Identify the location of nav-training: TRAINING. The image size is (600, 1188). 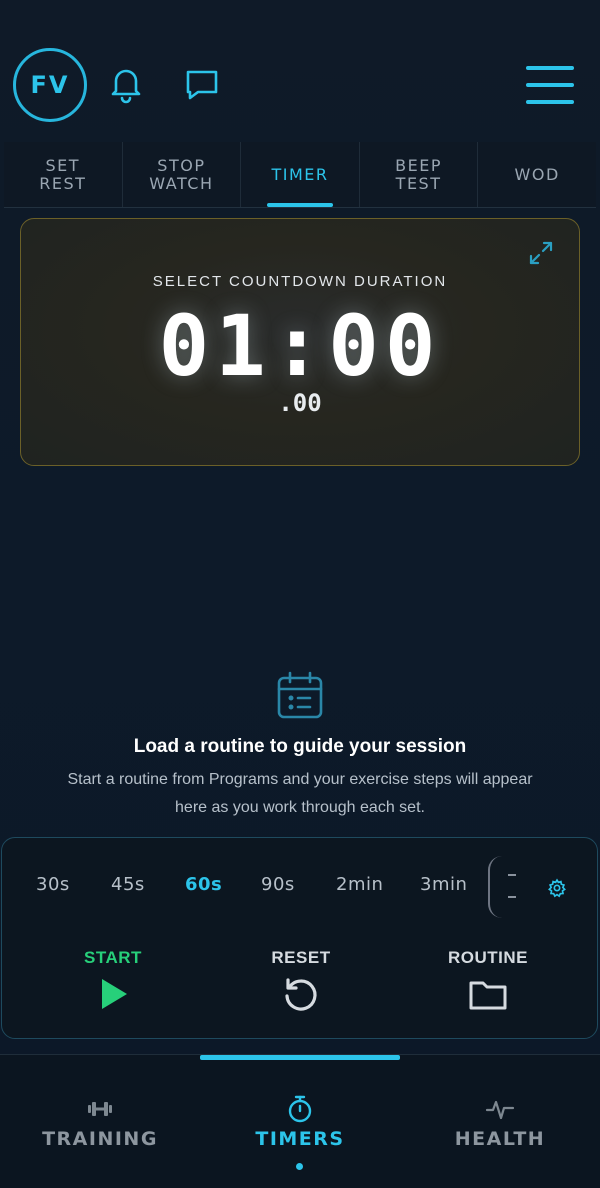
(100, 1122).